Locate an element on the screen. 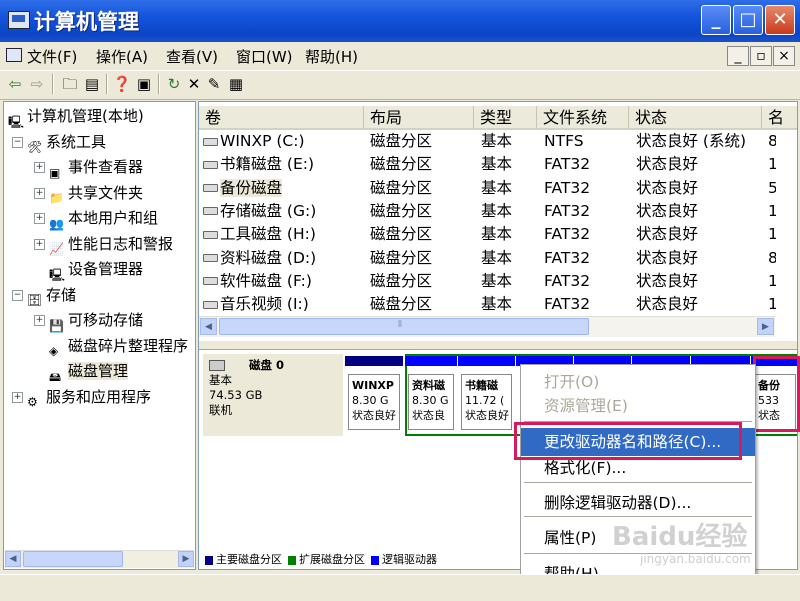 This screenshot has width=800, height=601. volume-row: WINXP (C:) 磁盘分区 基本 NTFS 状态良好 (系统) 8 is located at coordinates (487, 141).